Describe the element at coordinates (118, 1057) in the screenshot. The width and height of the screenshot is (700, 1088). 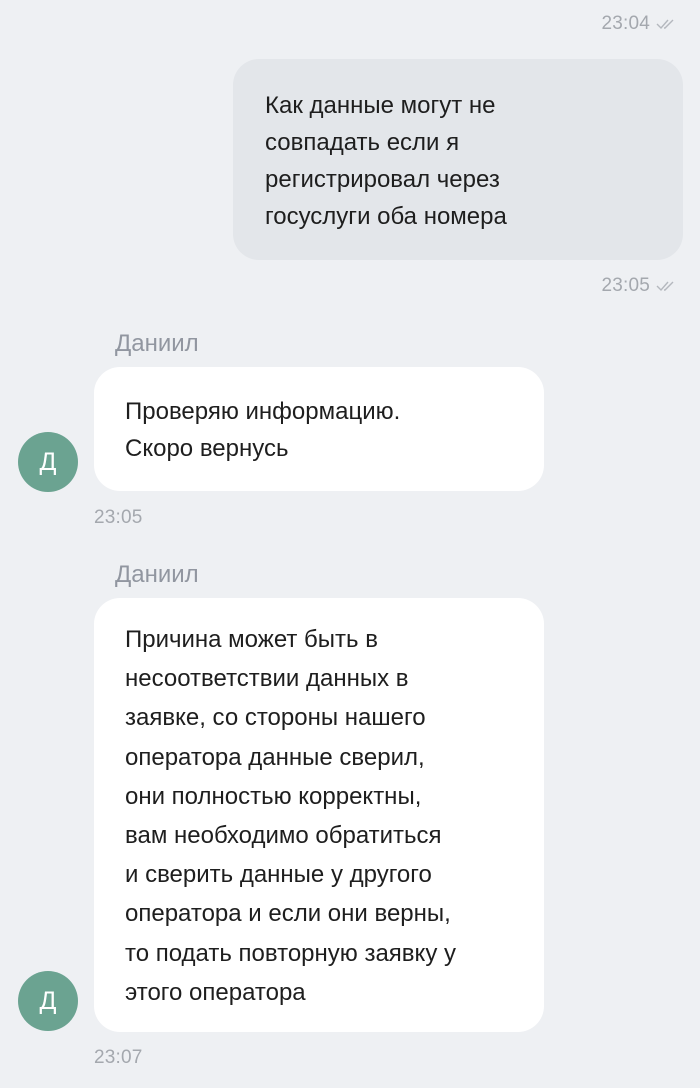
I see `message-time: 23:07` at that location.